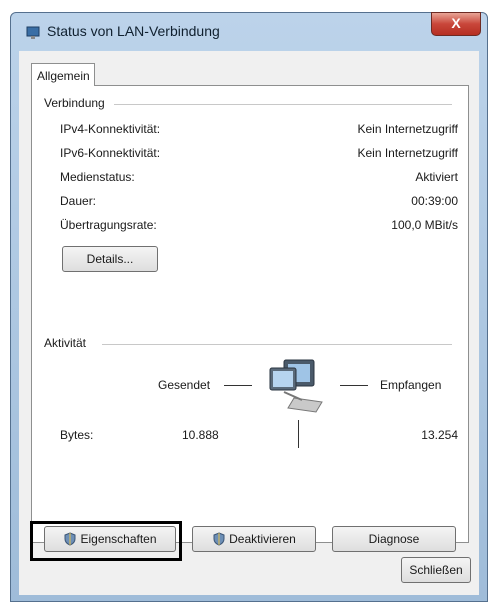 The height and width of the screenshot is (606, 494). I want to click on deactivate-button: Deaktivieren, so click(254, 539).